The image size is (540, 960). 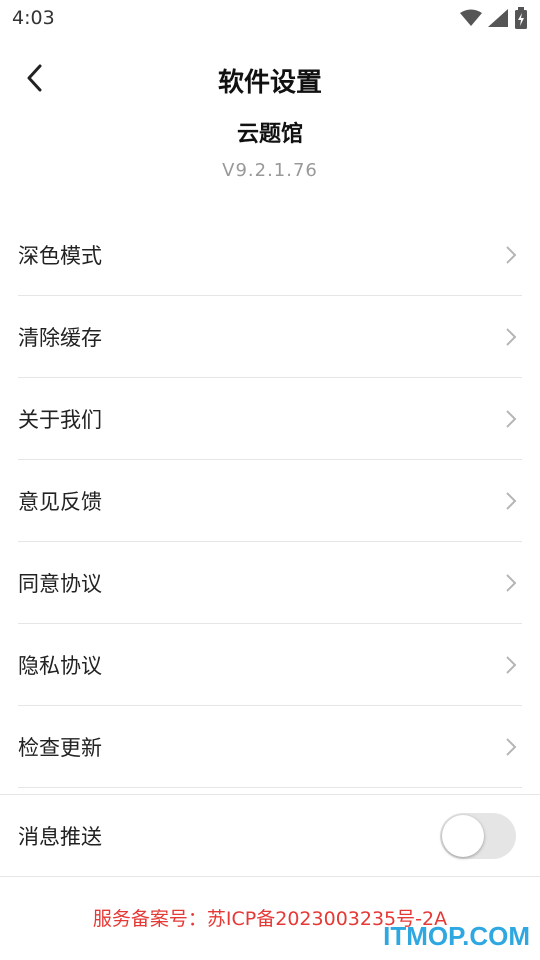 I want to click on wifi-icon, so click(x=471, y=17).